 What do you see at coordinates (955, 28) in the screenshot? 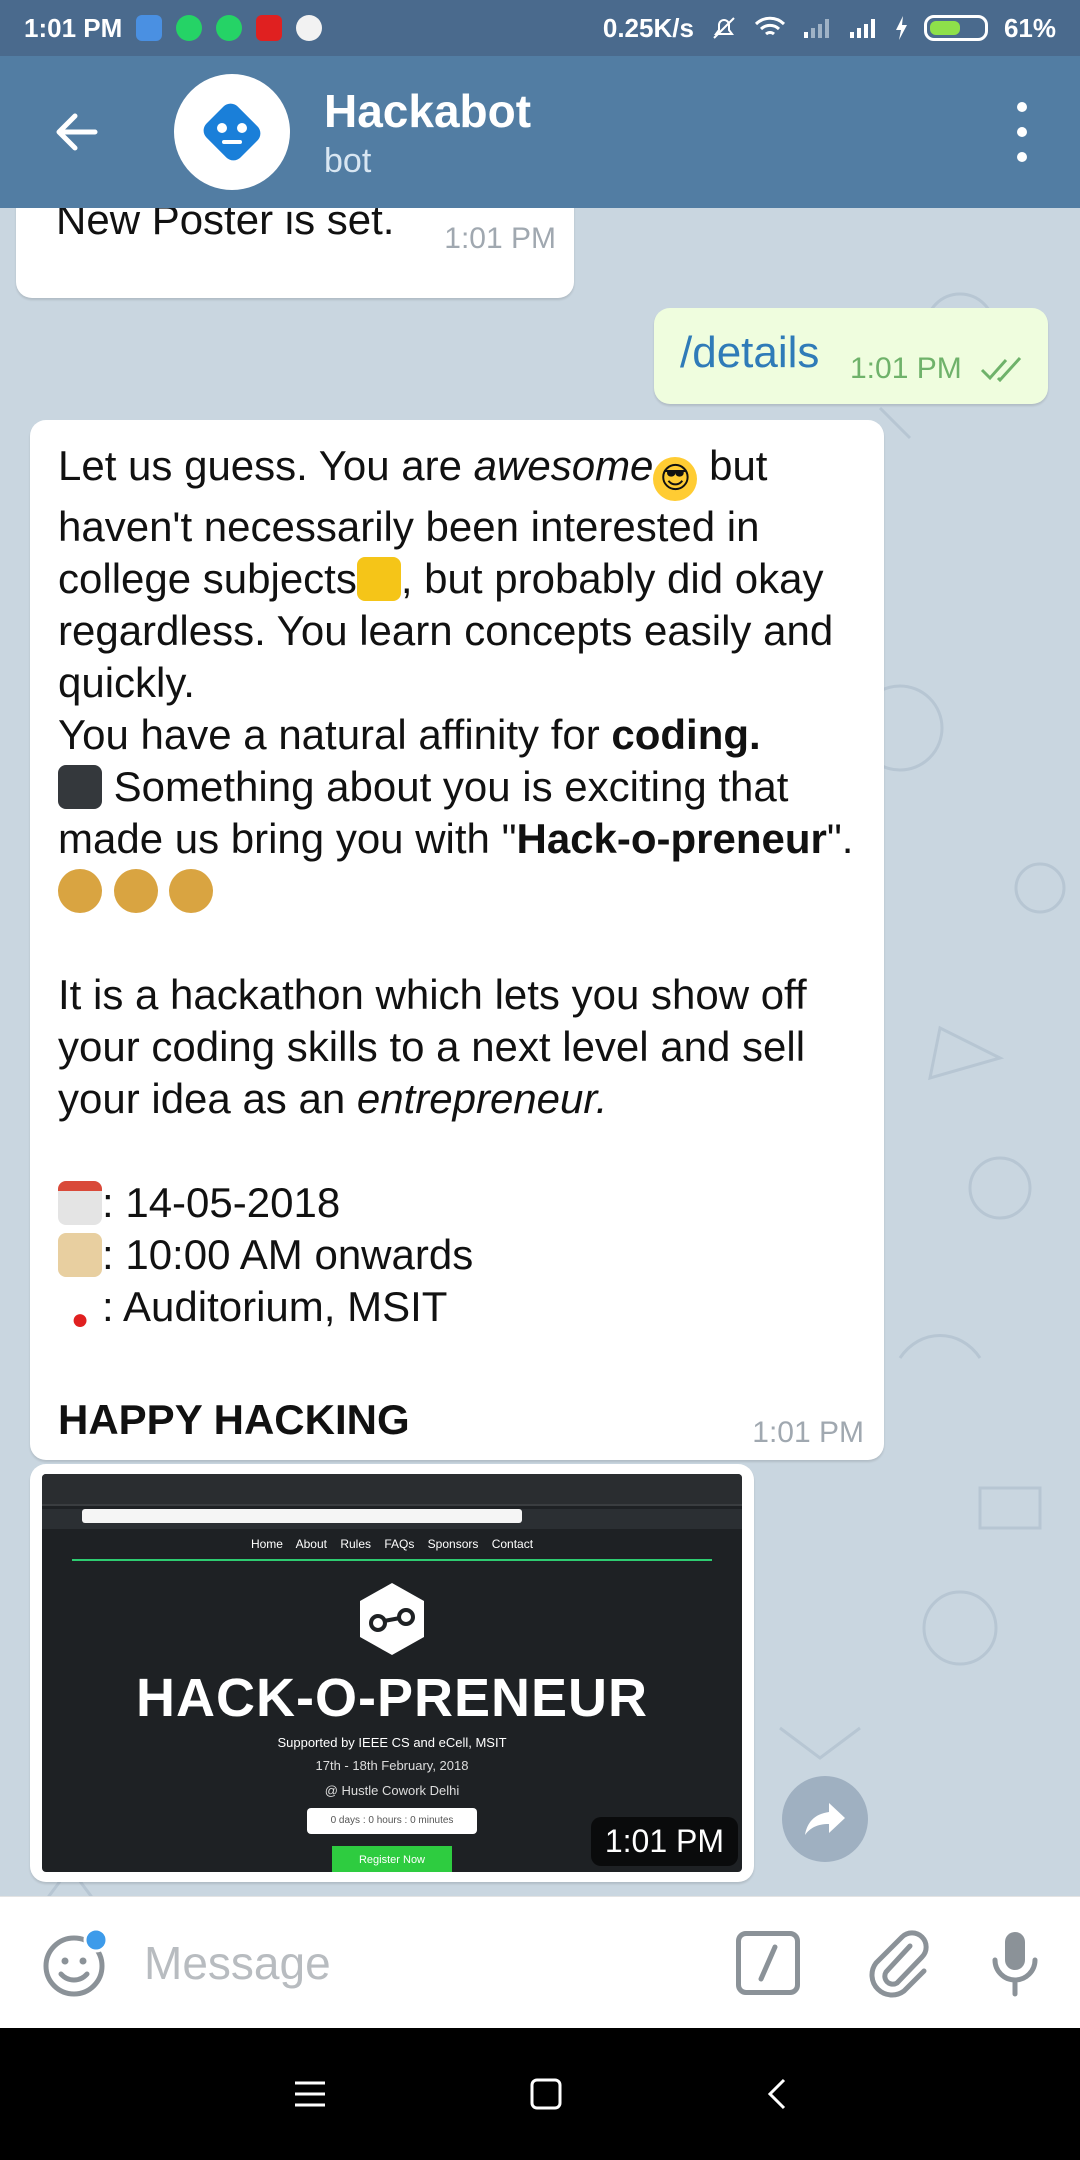
I see `battery-icon` at bounding box center [955, 28].